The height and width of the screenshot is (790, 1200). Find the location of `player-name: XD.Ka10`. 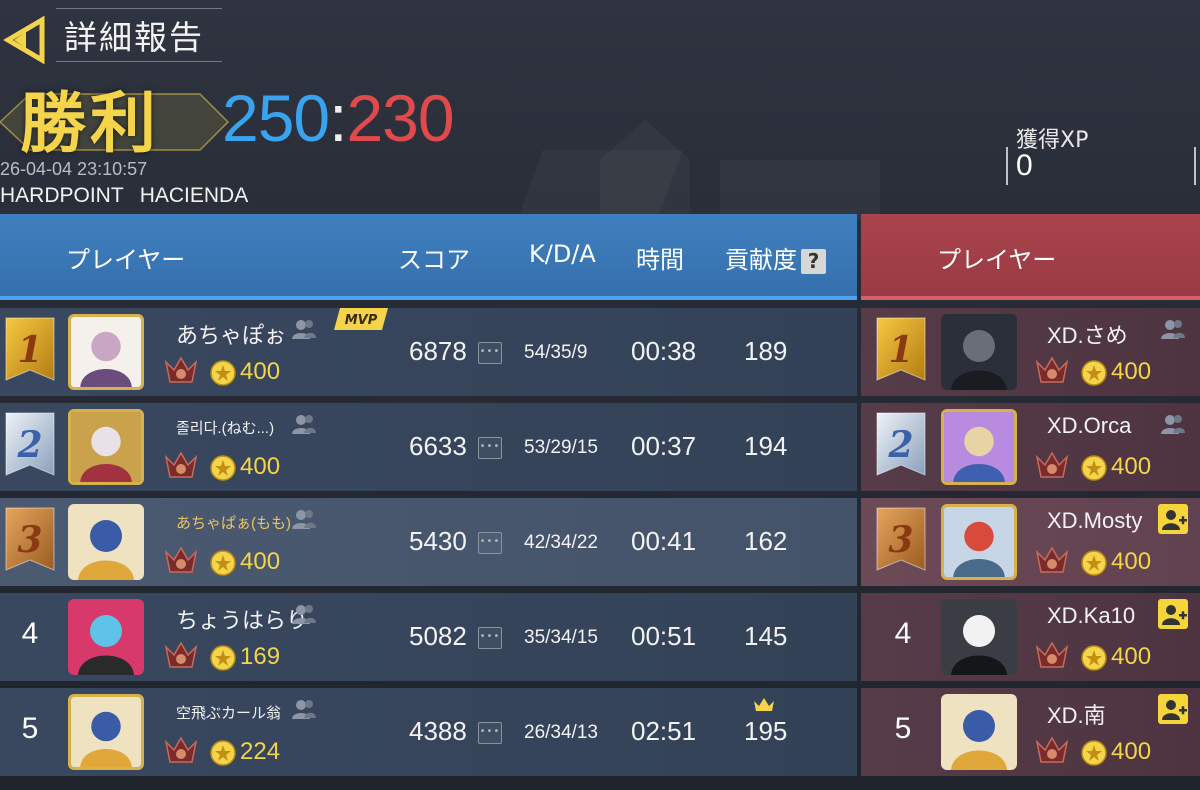

player-name: XD.Ka10 is located at coordinates (1091, 615).